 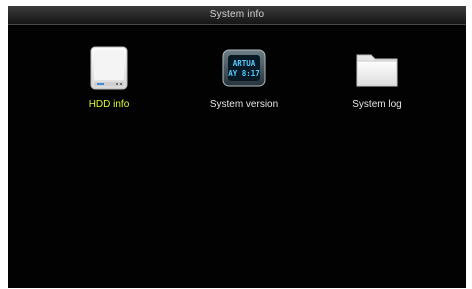 I want to click on version-display-icon: ARTUA AY 8:17, so click(x=244, y=68).